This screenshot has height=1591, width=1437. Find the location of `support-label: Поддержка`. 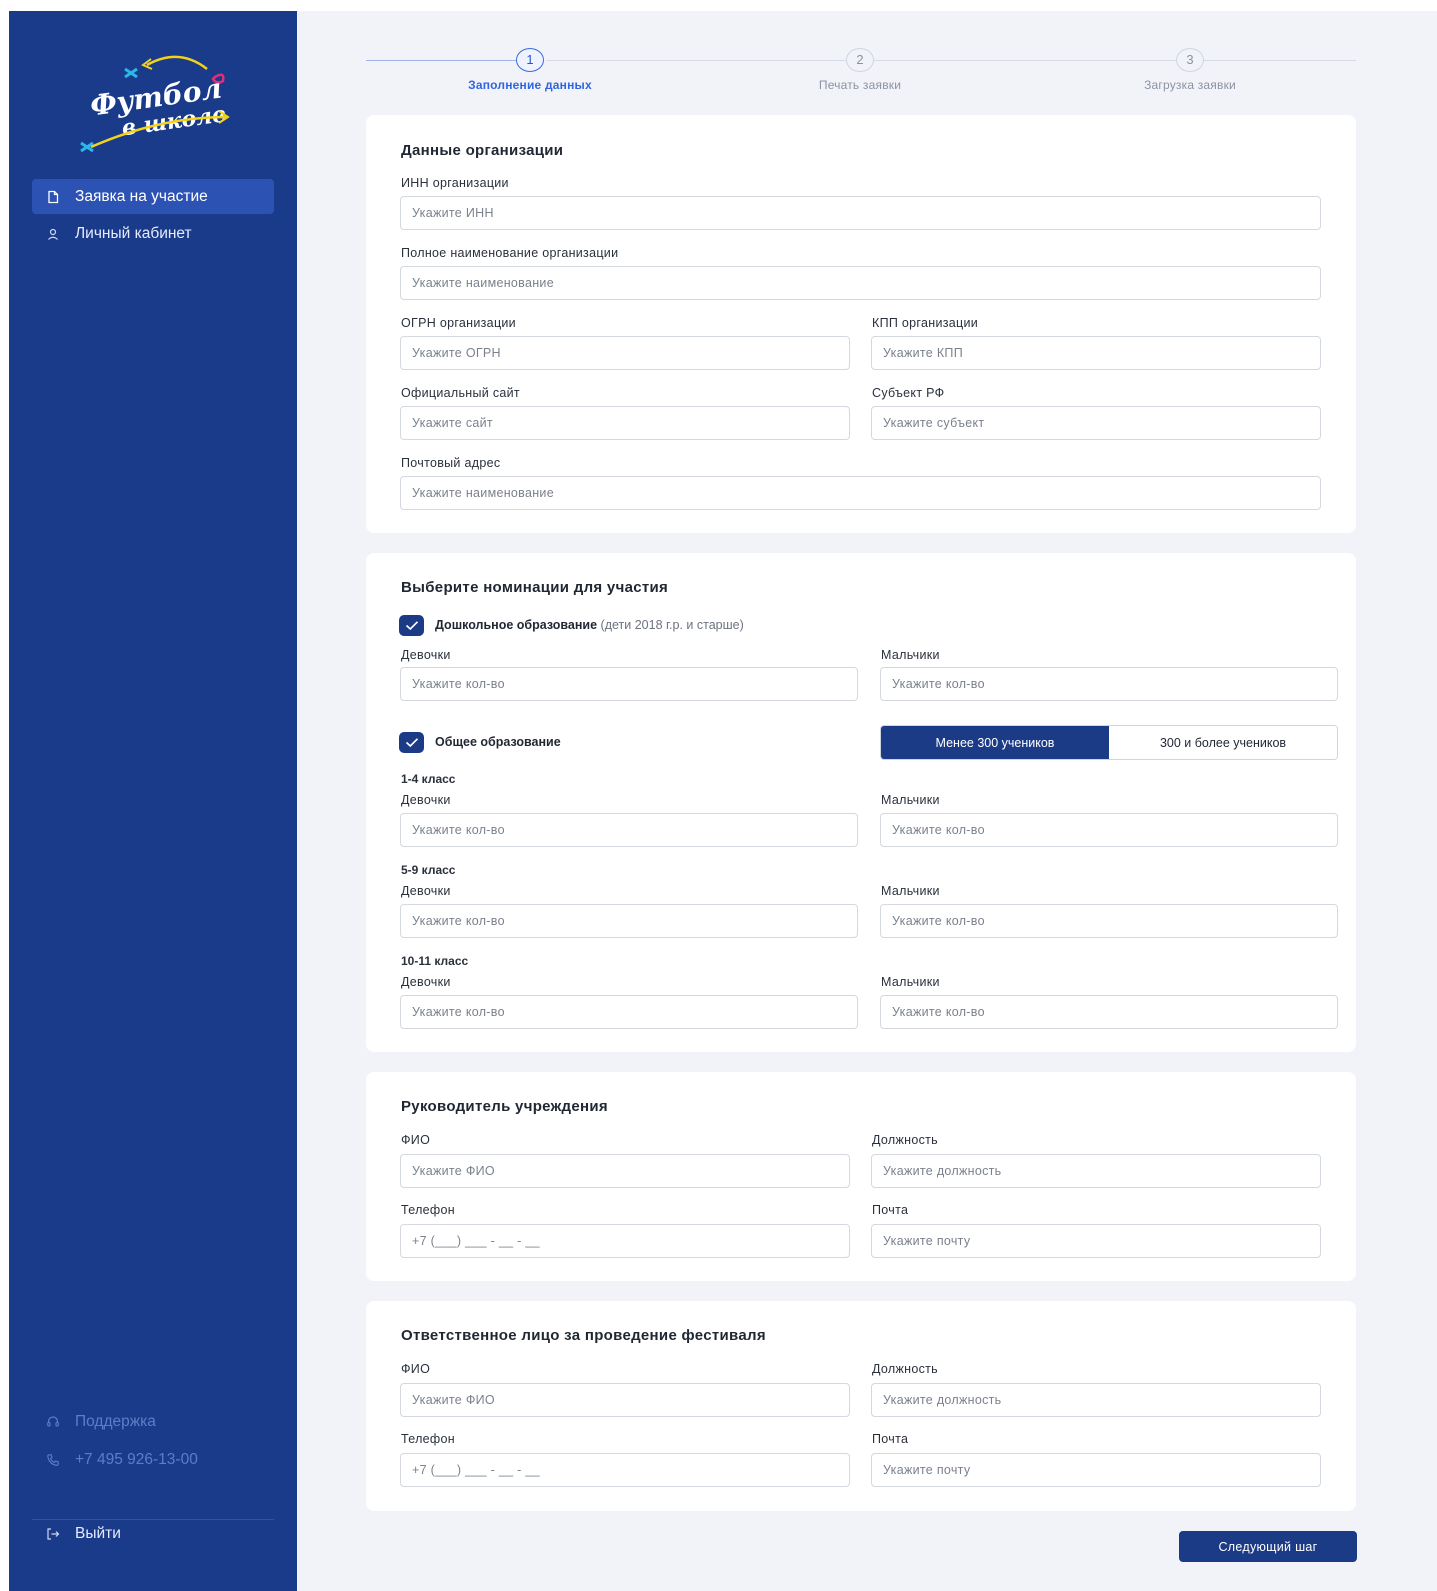

support-label: Поддержка is located at coordinates (115, 1421).